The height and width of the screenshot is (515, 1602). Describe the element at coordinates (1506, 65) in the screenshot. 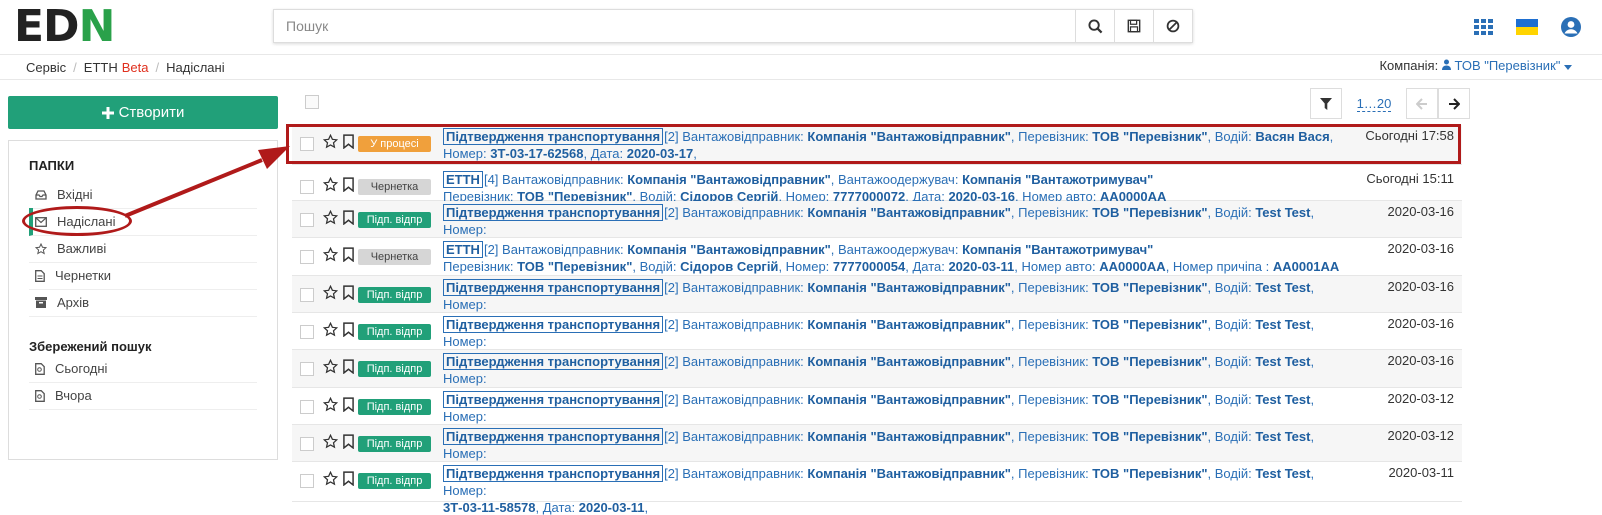

I see `company-dropdown: ТОВ "Перевізник"` at that location.